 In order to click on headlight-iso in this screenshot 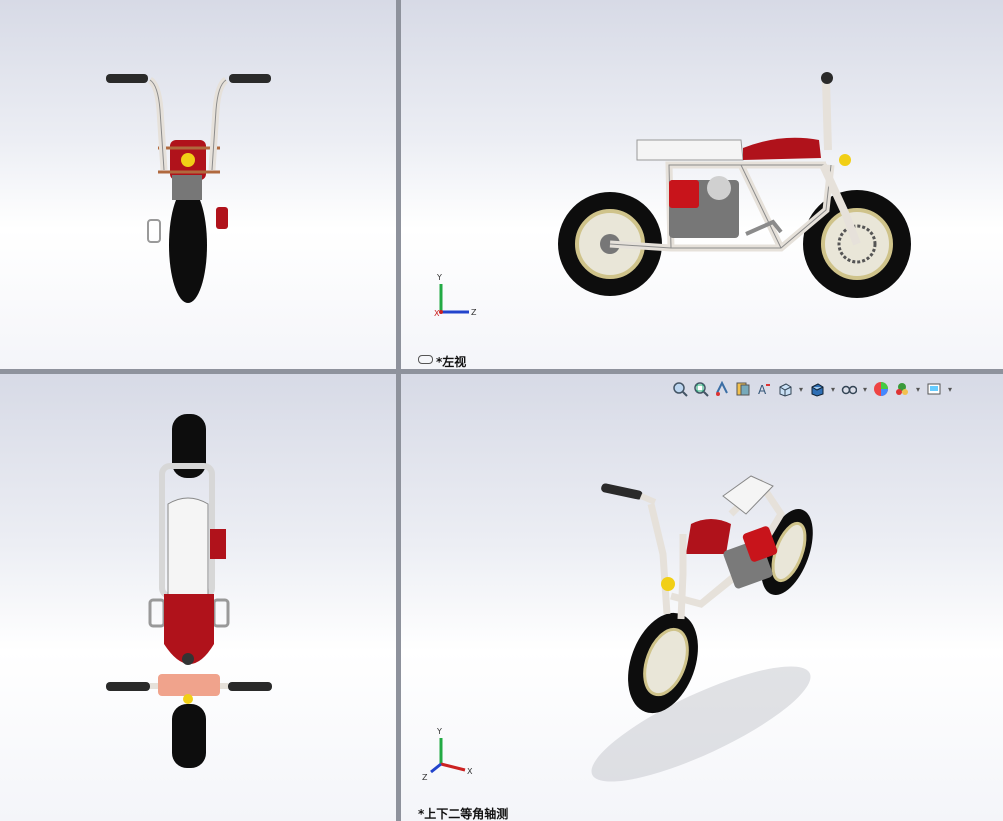, I will do `click(668, 584)`.